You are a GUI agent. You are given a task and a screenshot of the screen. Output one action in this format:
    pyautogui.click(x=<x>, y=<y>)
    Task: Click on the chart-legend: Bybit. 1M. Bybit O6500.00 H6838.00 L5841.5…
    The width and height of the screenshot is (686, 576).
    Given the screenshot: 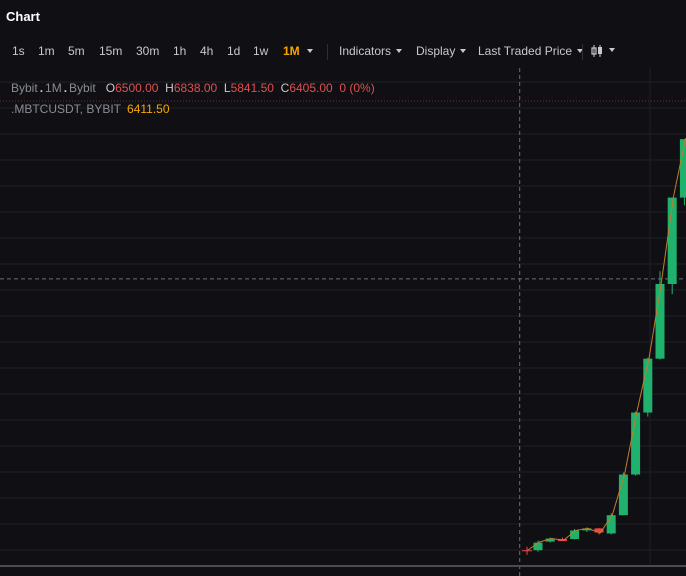 What is the action you would take?
    pyautogui.click(x=193, y=98)
    